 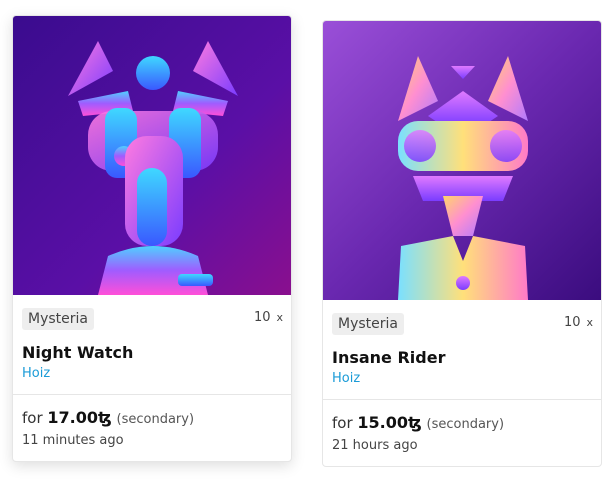 What do you see at coordinates (388, 357) in the screenshot?
I see `token-name: Insane Rider` at bounding box center [388, 357].